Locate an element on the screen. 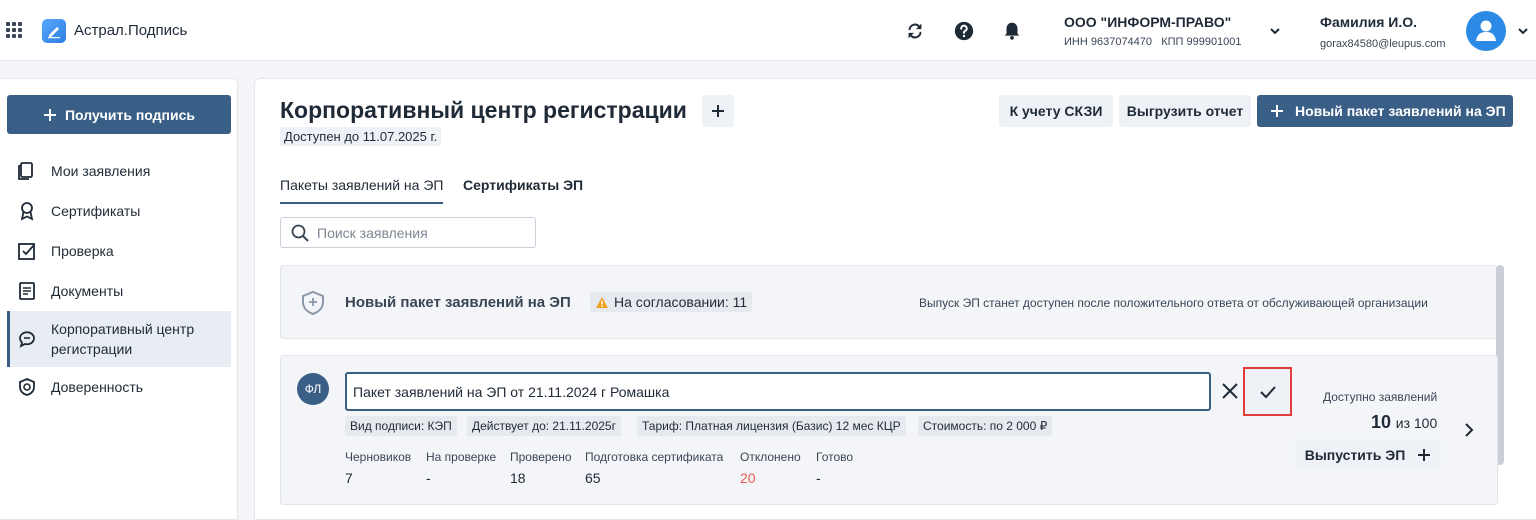  copy-icon is located at coordinates (25, 171).